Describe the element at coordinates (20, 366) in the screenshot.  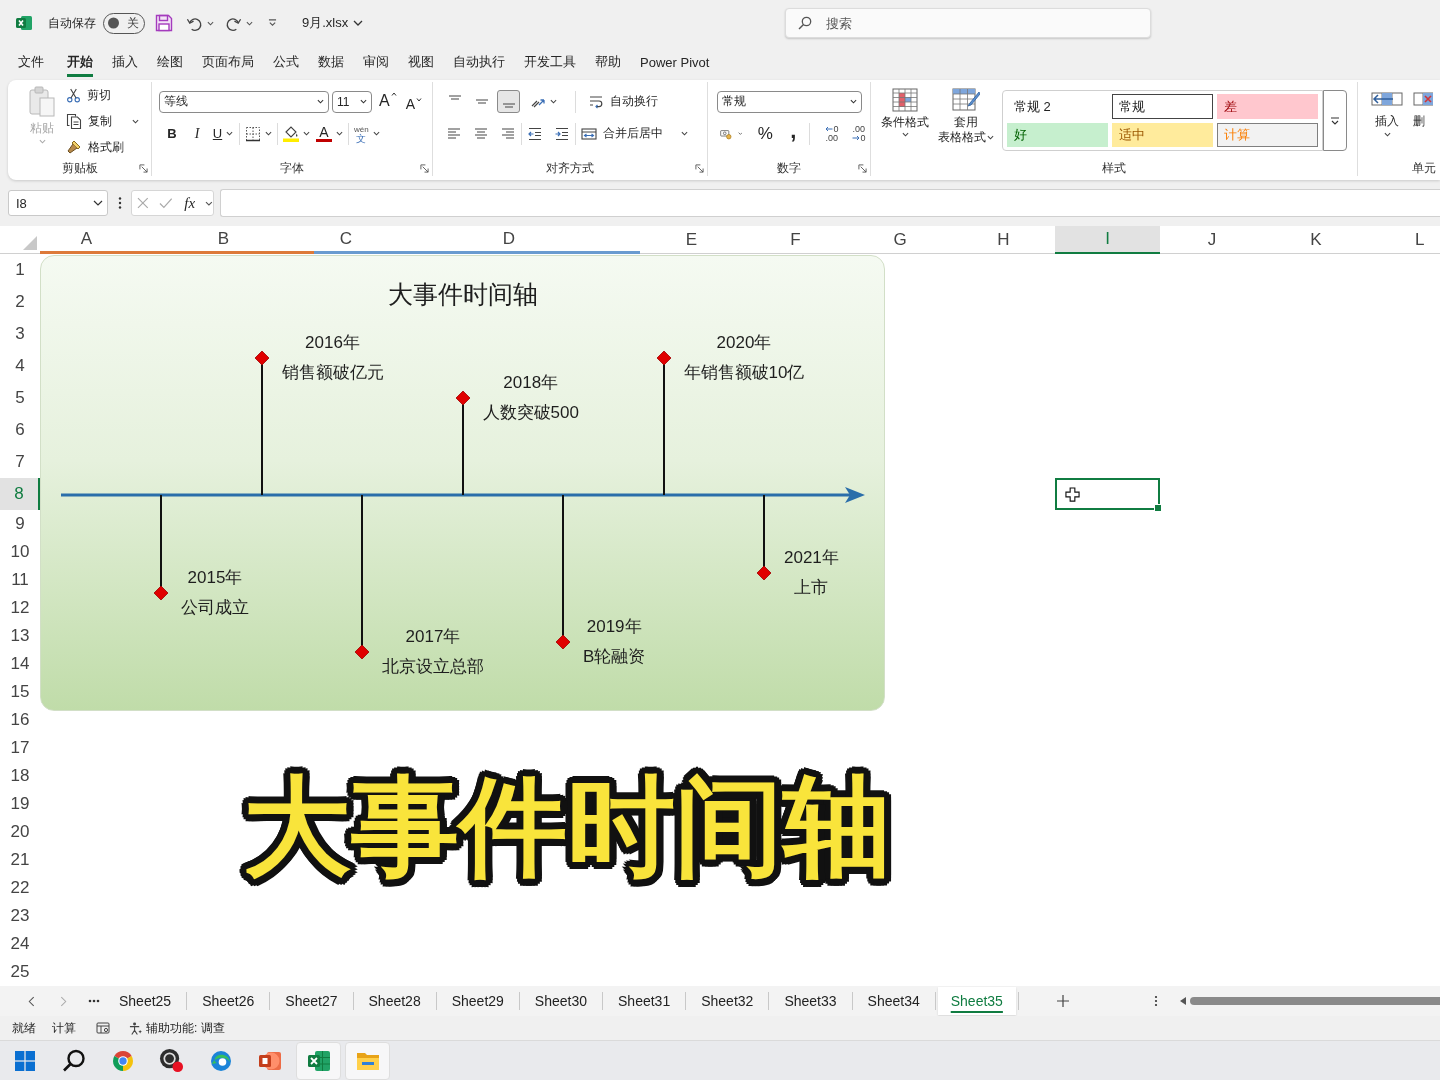
I see `row-header: 4` at that location.